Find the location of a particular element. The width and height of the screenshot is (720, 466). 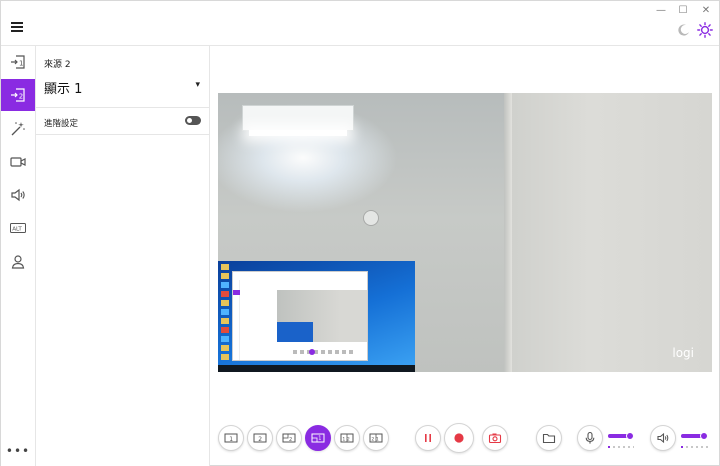

layout-pip-2-in-1-button: 2 is located at coordinates (289, 438).